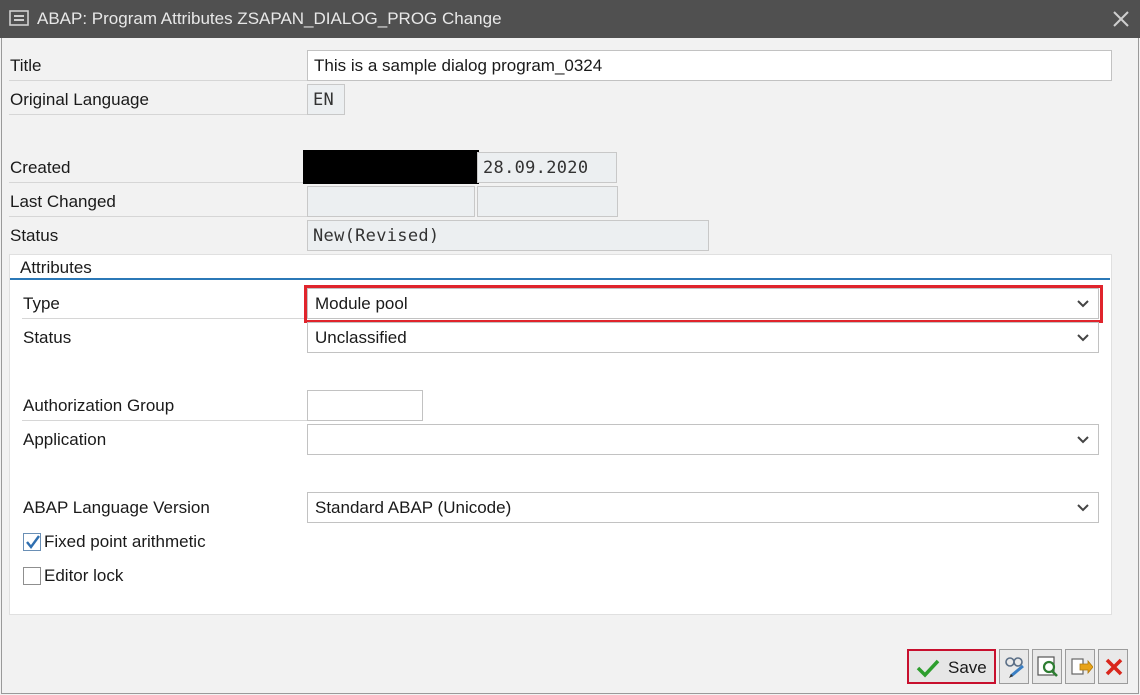 The height and width of the screenshot is (695, 1140). What do you see at coordinates (99, 405) in the screenshot?
I see `auth-group-label: Authorization Group` at bounding box center [99, 405].